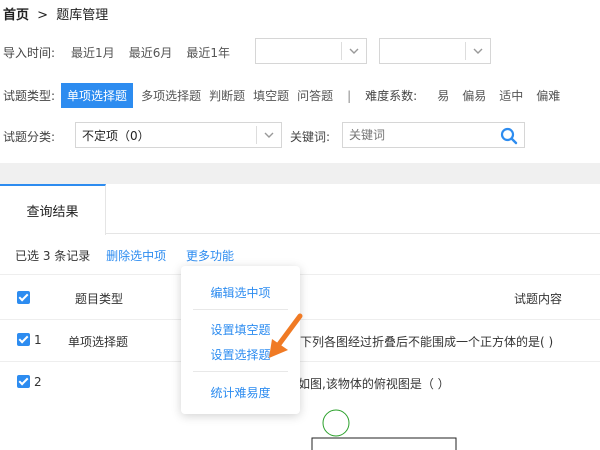  I want to click on keyword-input, so click(418, 135).